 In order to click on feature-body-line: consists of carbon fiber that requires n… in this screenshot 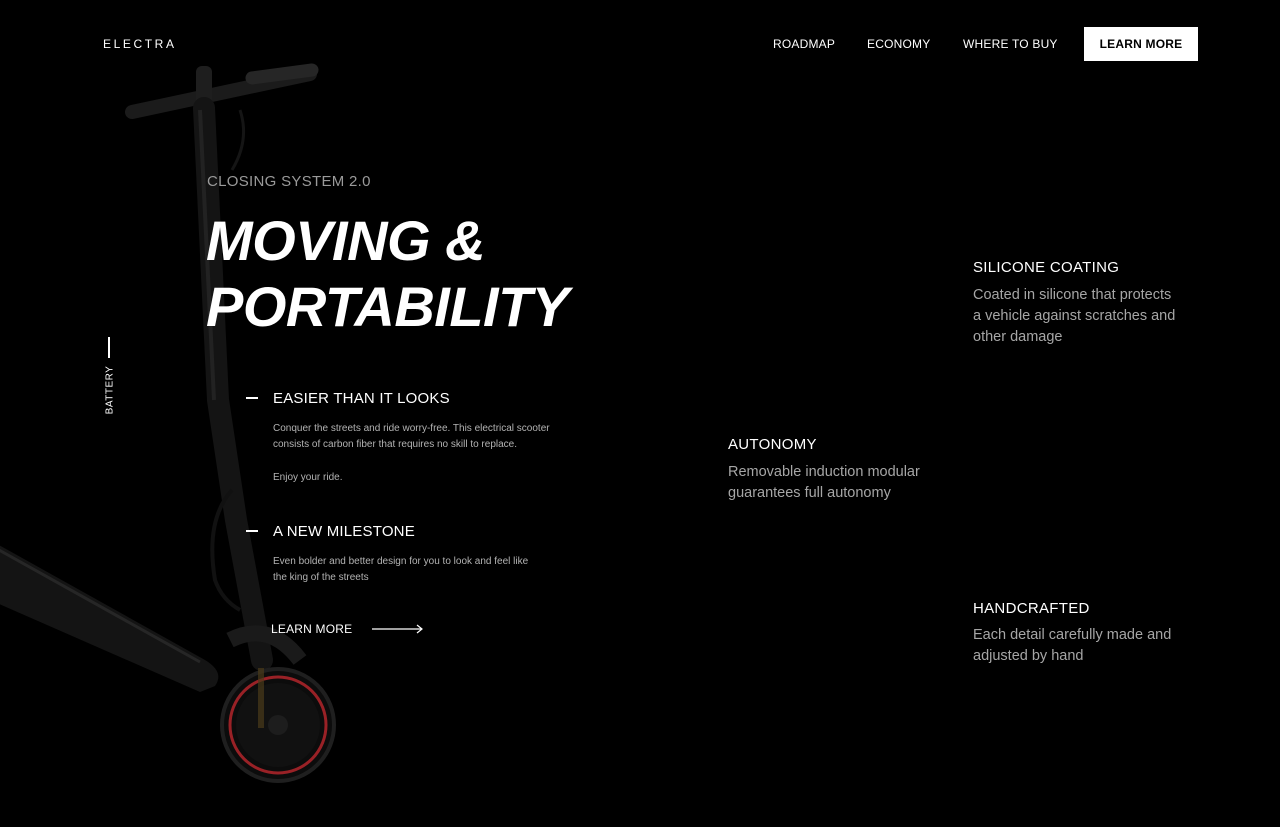, I will do `click(395, 444)`.